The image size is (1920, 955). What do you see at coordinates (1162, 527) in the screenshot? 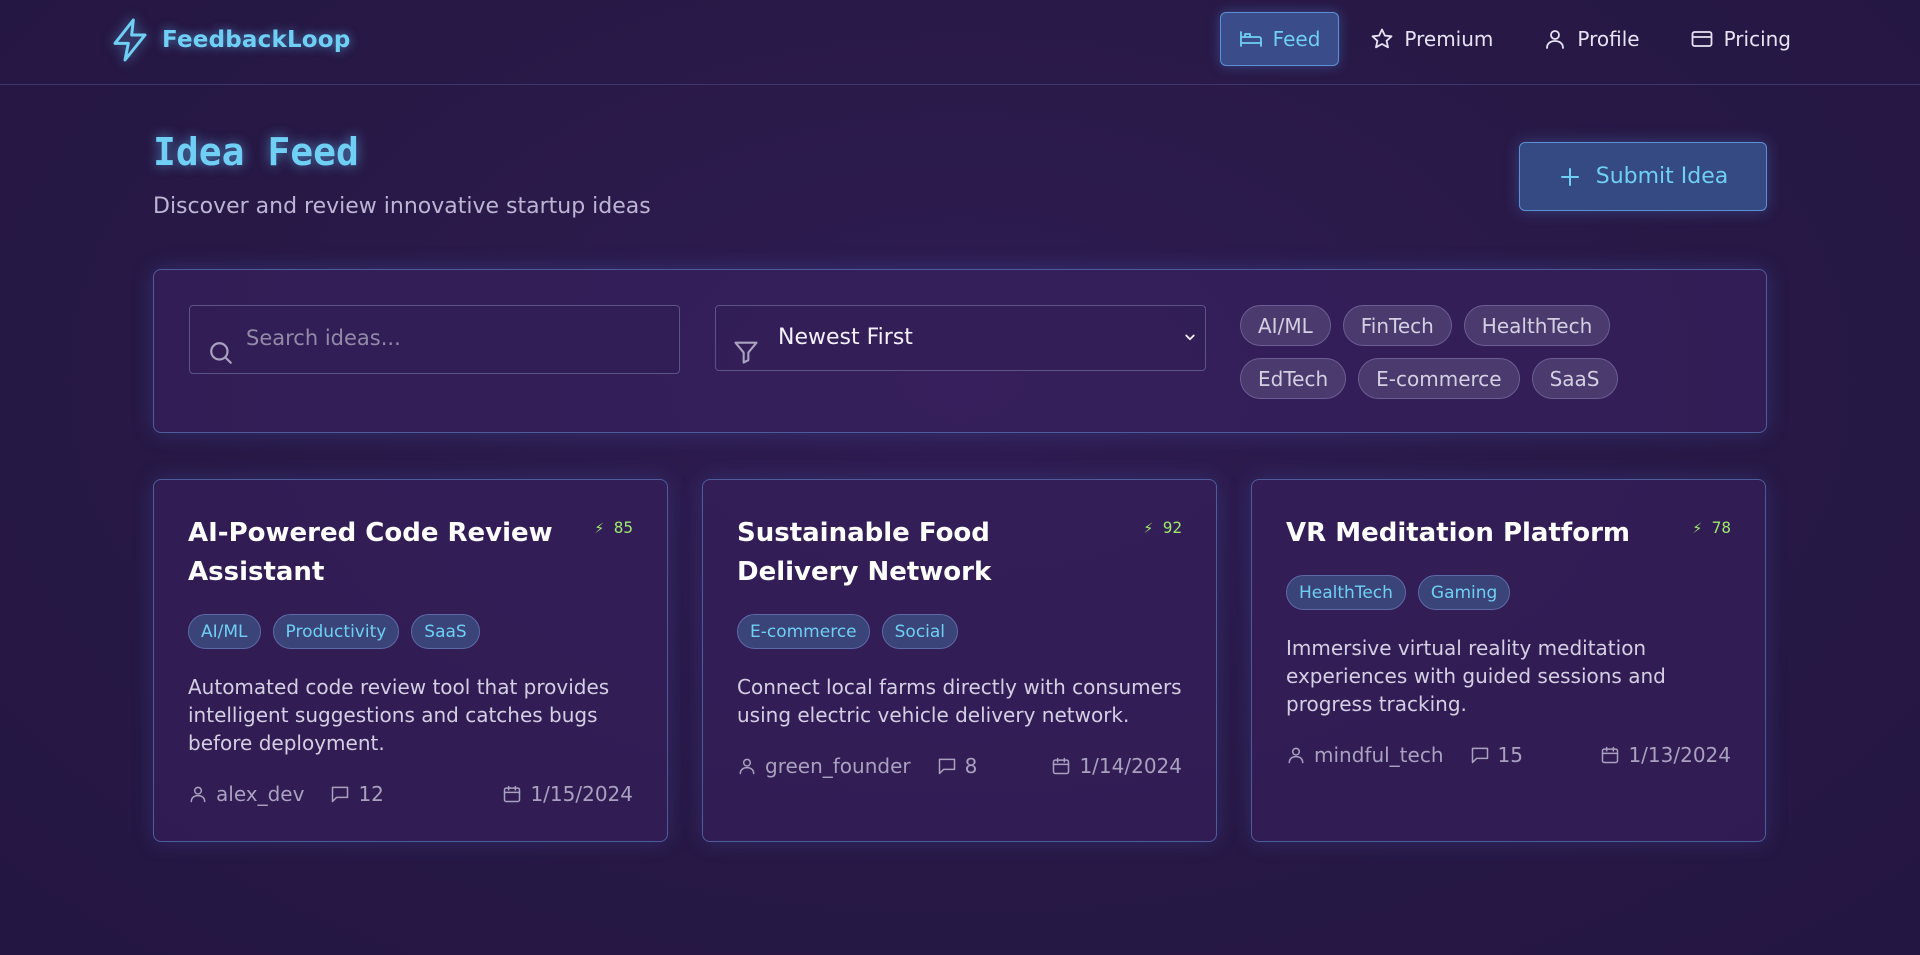
I see `idea-score: ⚡ 92` at bounding box center [1162, 527].